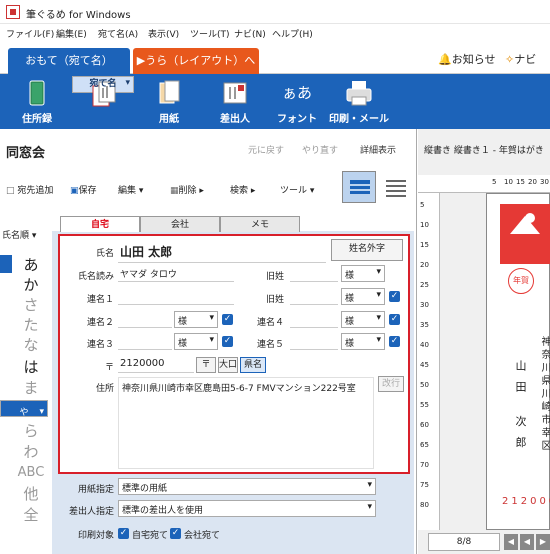 The width and height of the screenshot is (550, 554). Describe the element at coordinates (163, 33) in the screenshot. I see `menu-view: 表示(V)` at that location.